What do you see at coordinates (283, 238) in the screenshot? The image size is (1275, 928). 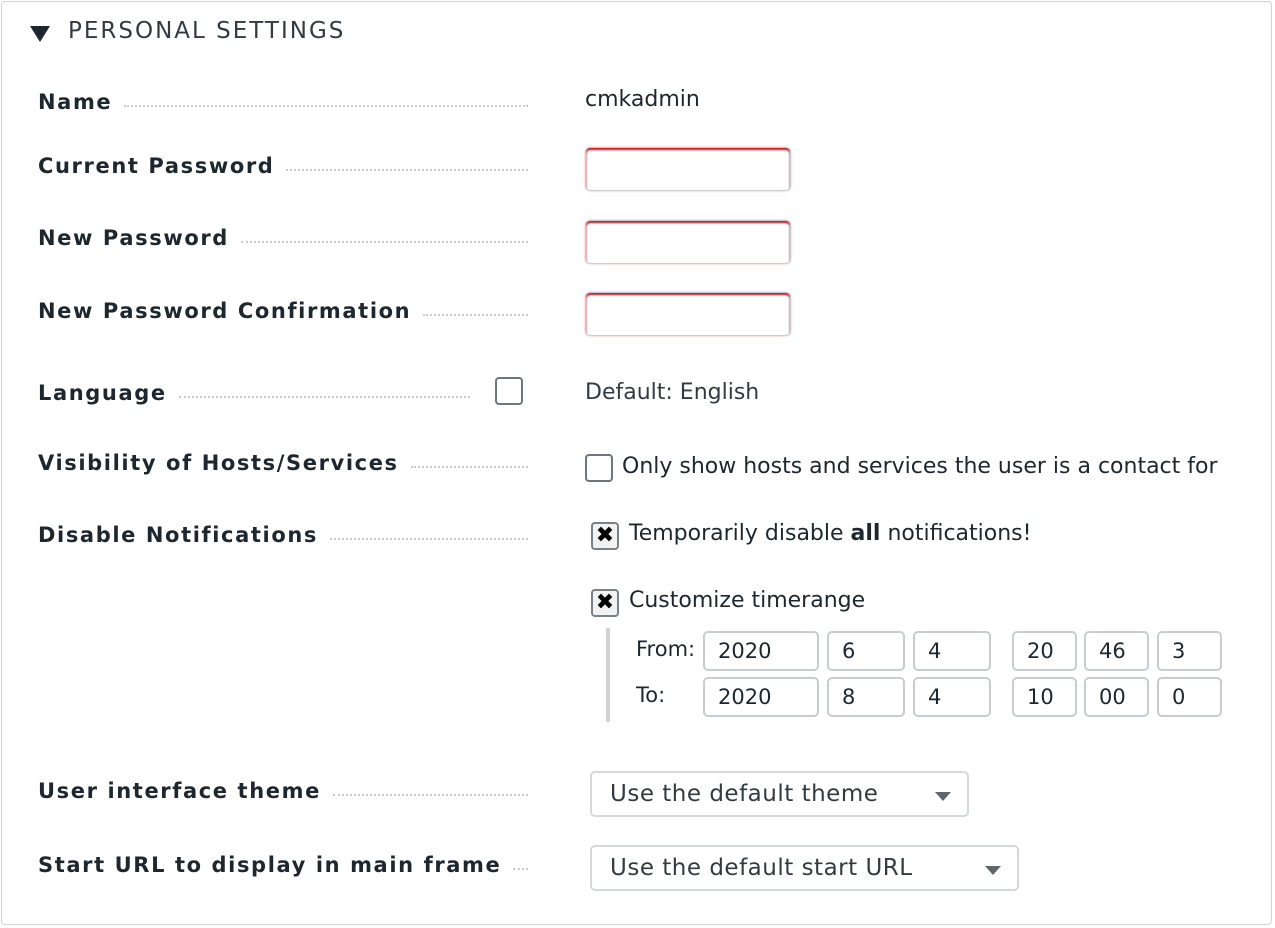 I see `new-password-label: New Password` at bounding box center [283, 238].